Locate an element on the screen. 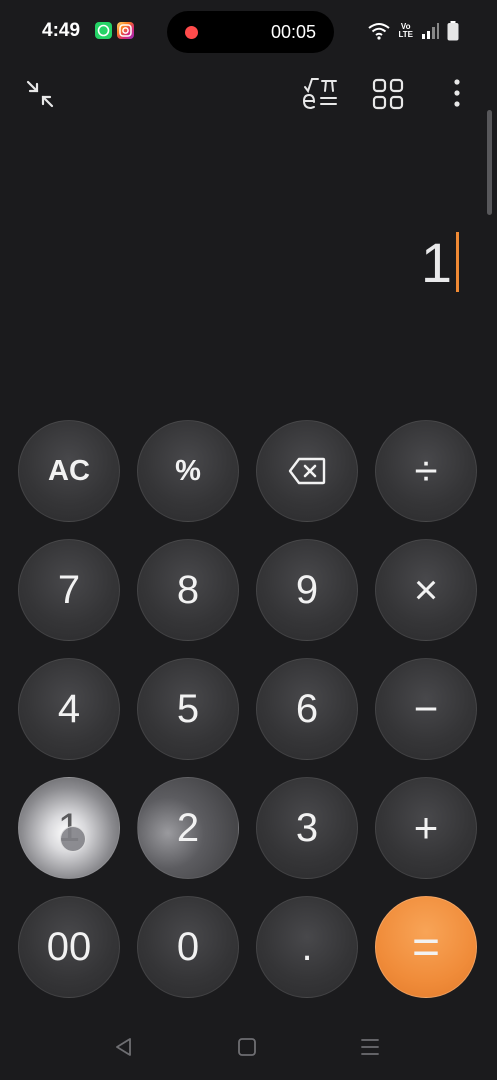  signal-icon is located at coordinates (430, 31).